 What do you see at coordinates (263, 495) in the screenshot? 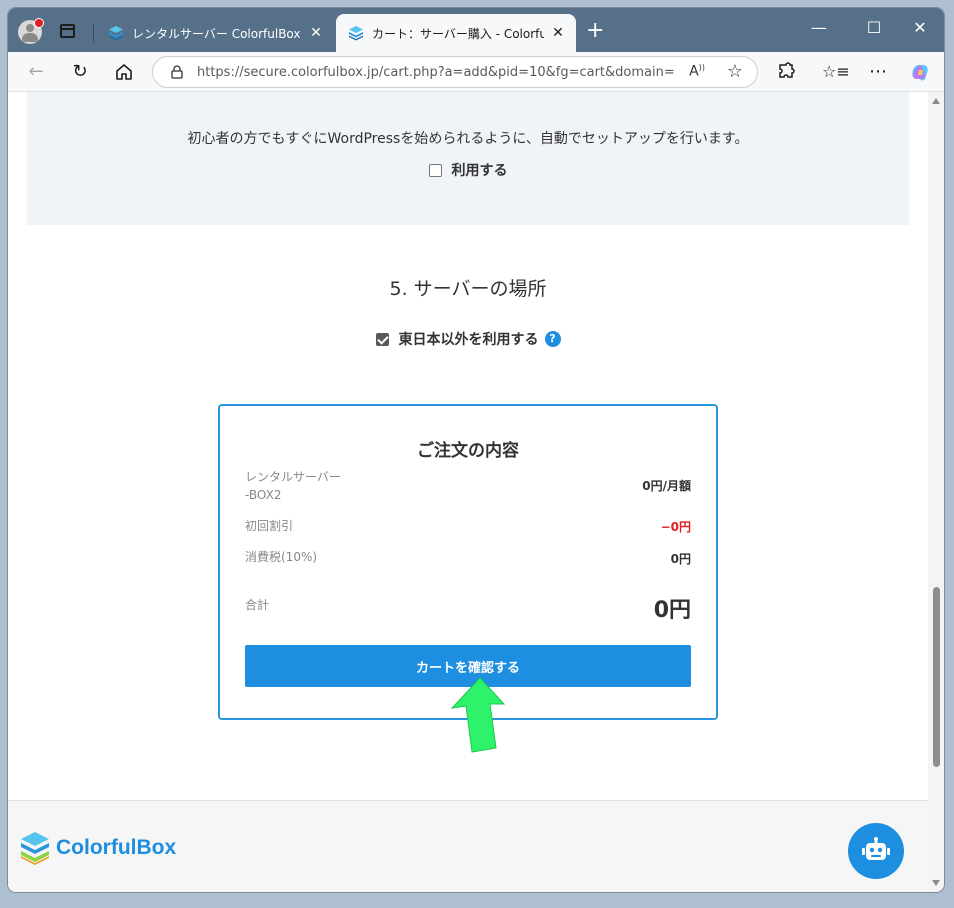
I see `order-item-label-line2: -BOX2` at bounding box center [263, 495].